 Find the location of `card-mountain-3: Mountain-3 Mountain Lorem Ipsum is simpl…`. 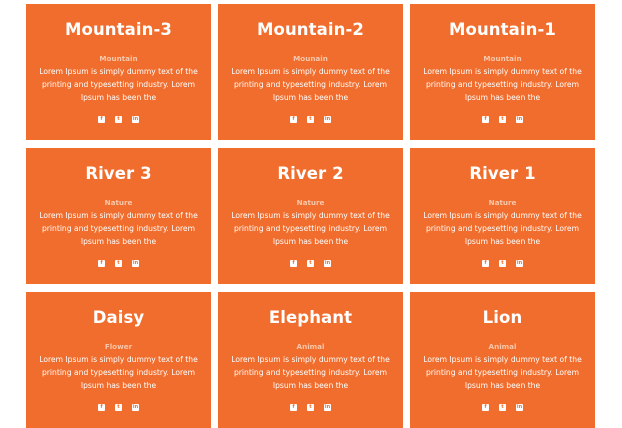

card-mountain-3: Mountain-3 Mountain Lorem Ipsum is simpl… is located at coordinates (118, 72).